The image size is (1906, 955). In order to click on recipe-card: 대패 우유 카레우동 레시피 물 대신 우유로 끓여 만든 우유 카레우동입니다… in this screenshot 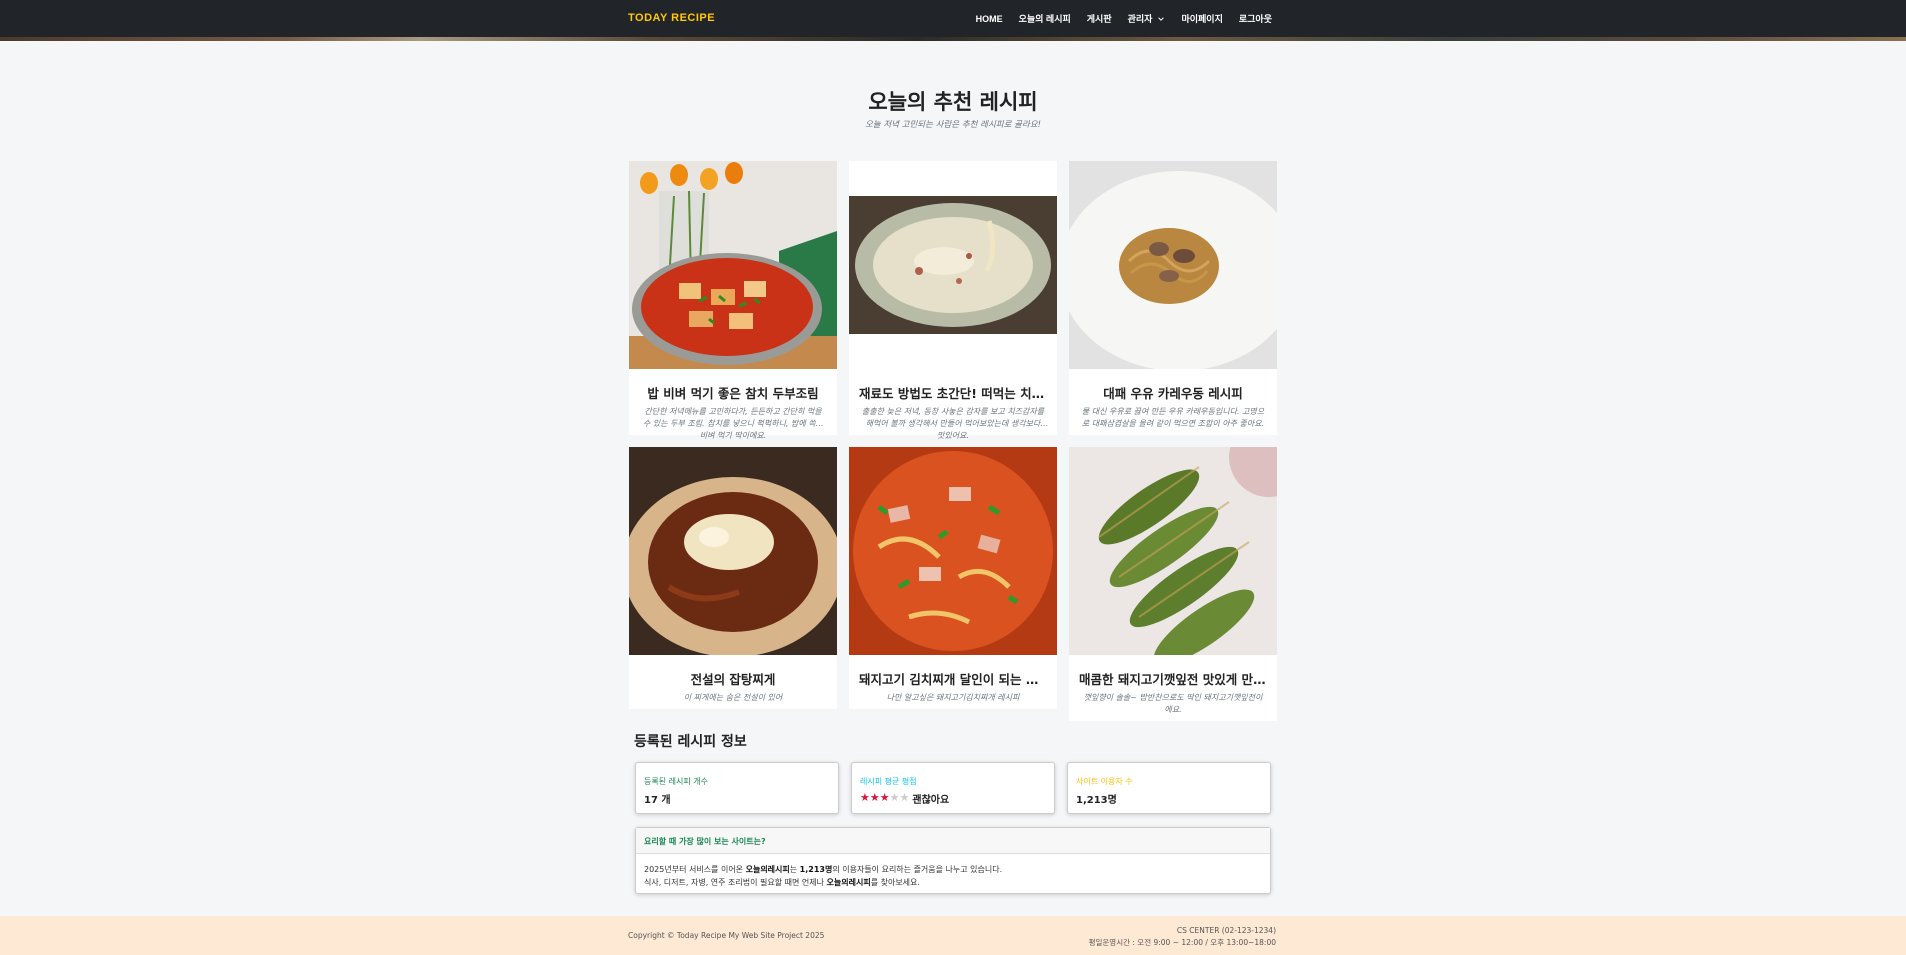, I will do `click(1173, 298)`.